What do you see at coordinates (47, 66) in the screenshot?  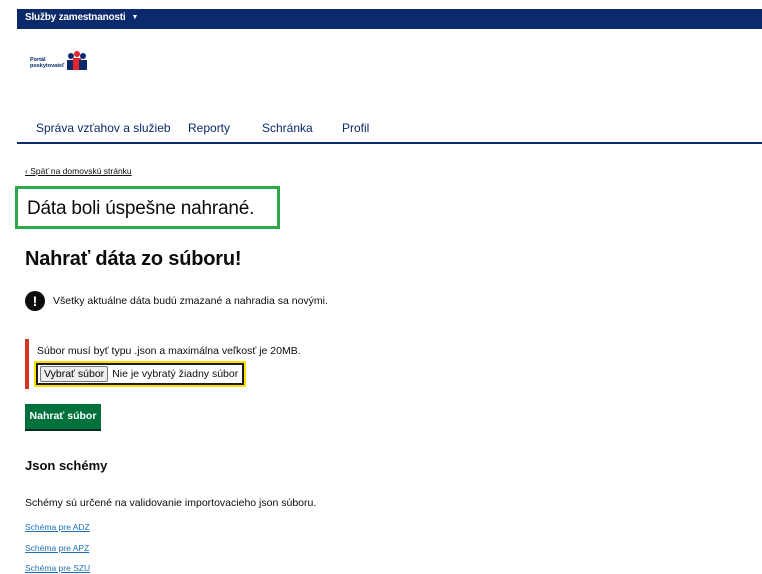 I see `logo-line-2: poskytovateľ` at bounding box center [47, 66].